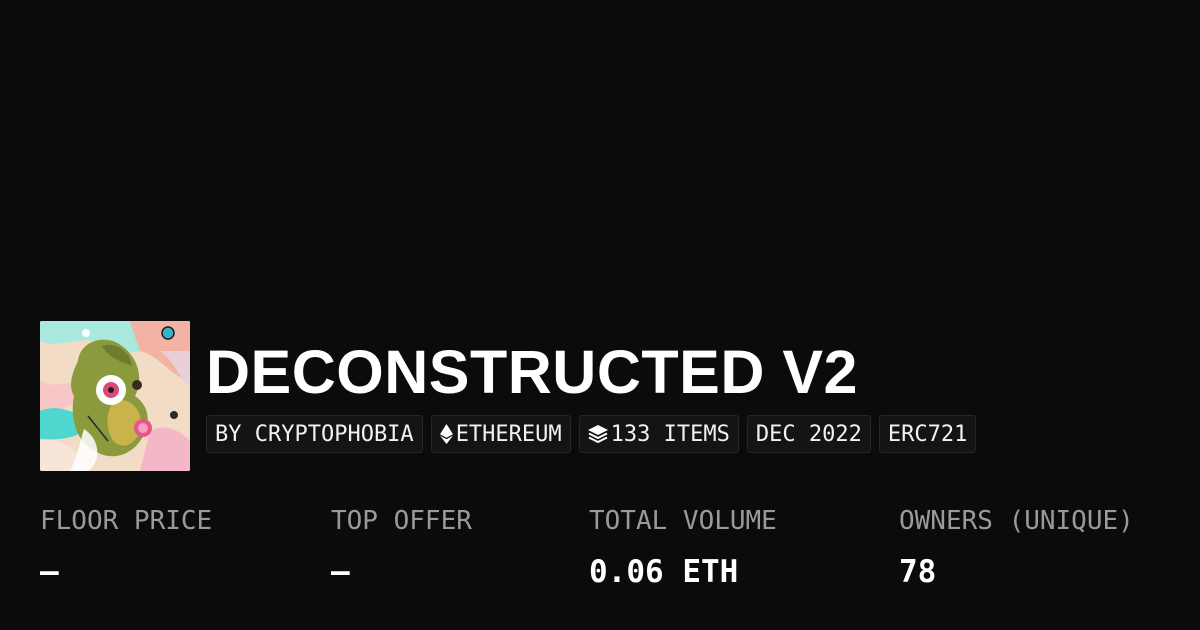 This screenshot has width=1200, height=630. What do you see at coordinates (918, 572) in the screenshot?
I see `owners-value: 78` at bounding box center [918, 572].